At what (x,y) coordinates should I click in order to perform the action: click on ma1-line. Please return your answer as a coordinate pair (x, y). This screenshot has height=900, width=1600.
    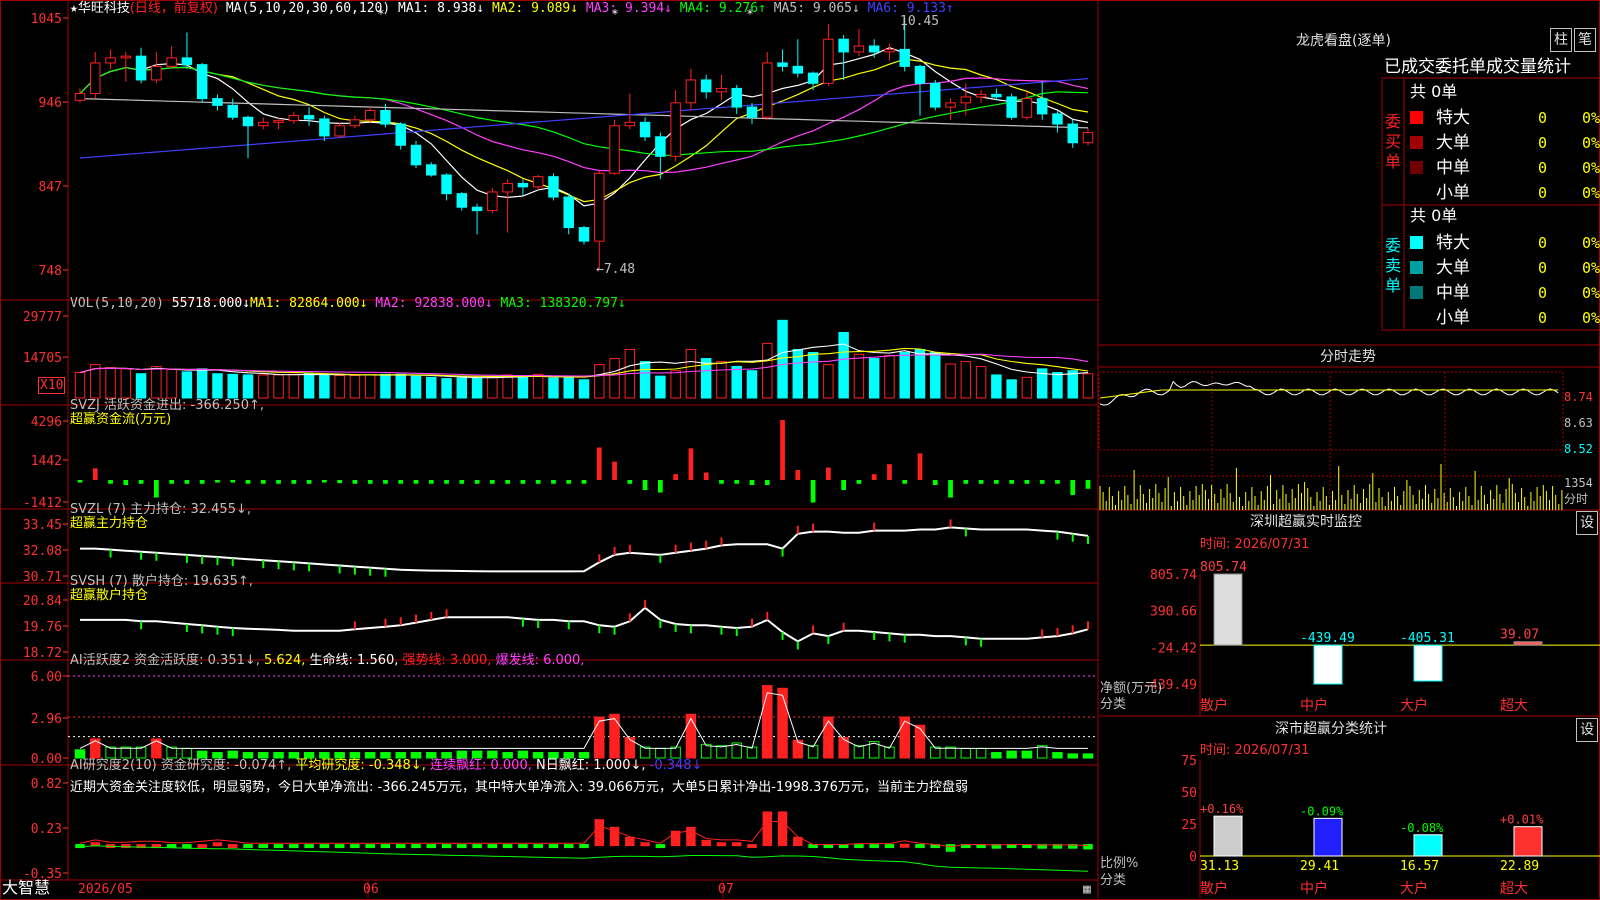
    Looking at the image, I should click on (584, 127).